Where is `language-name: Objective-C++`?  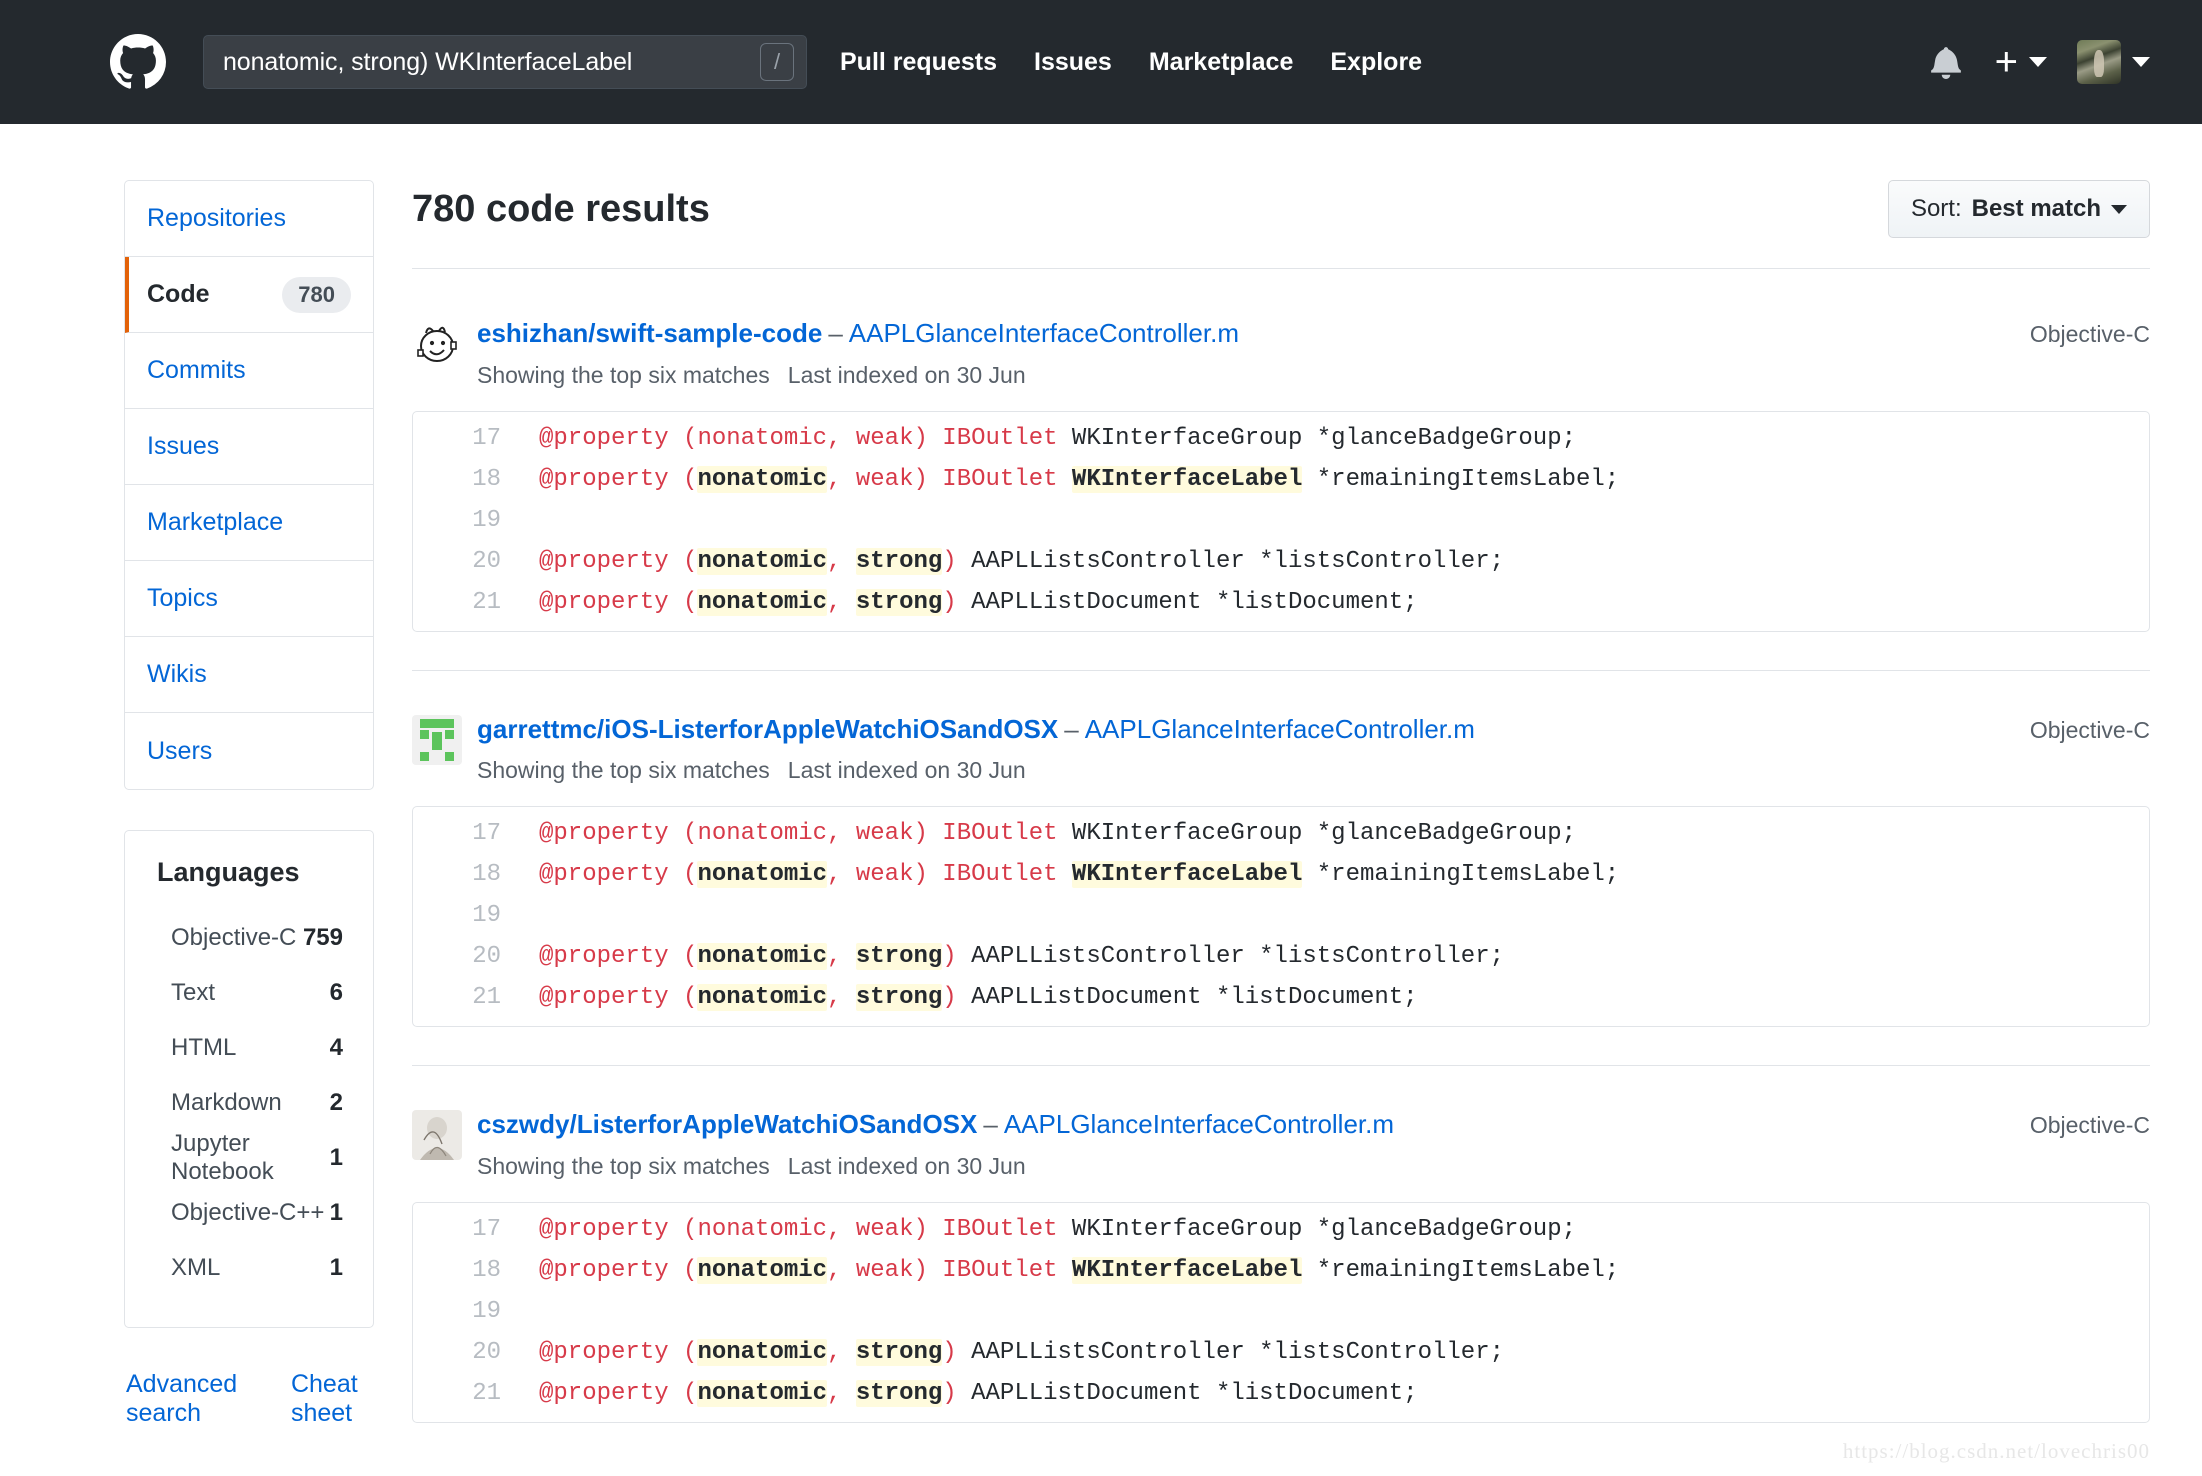 language-name: Objective-C++ is located at coordinates (248, 1212).